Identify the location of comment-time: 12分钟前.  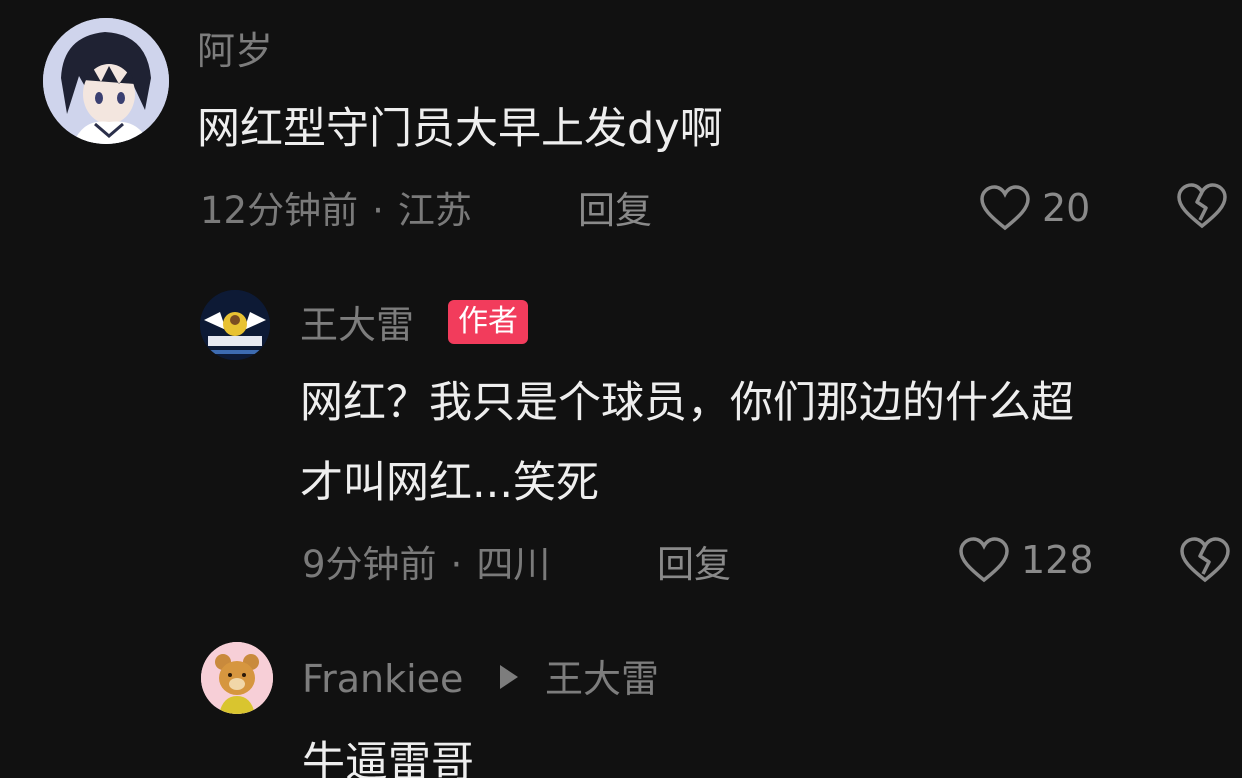
(279, 210).